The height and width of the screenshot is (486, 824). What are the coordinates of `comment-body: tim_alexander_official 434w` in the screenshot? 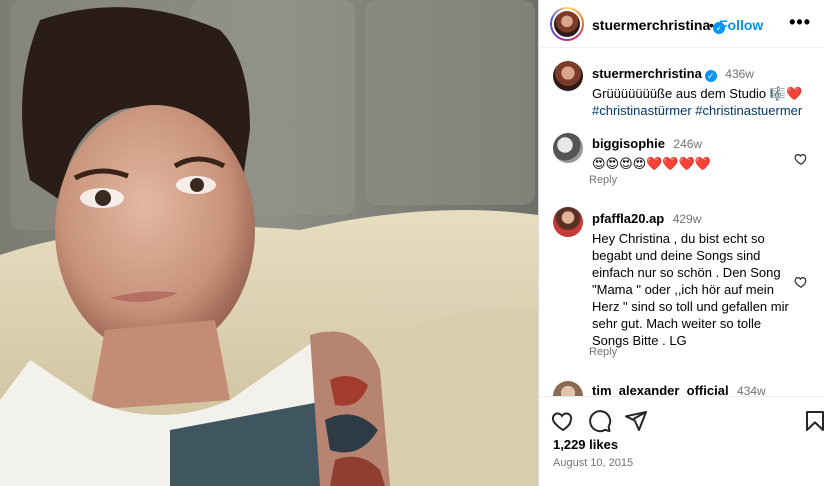 It's located at (704, 389).